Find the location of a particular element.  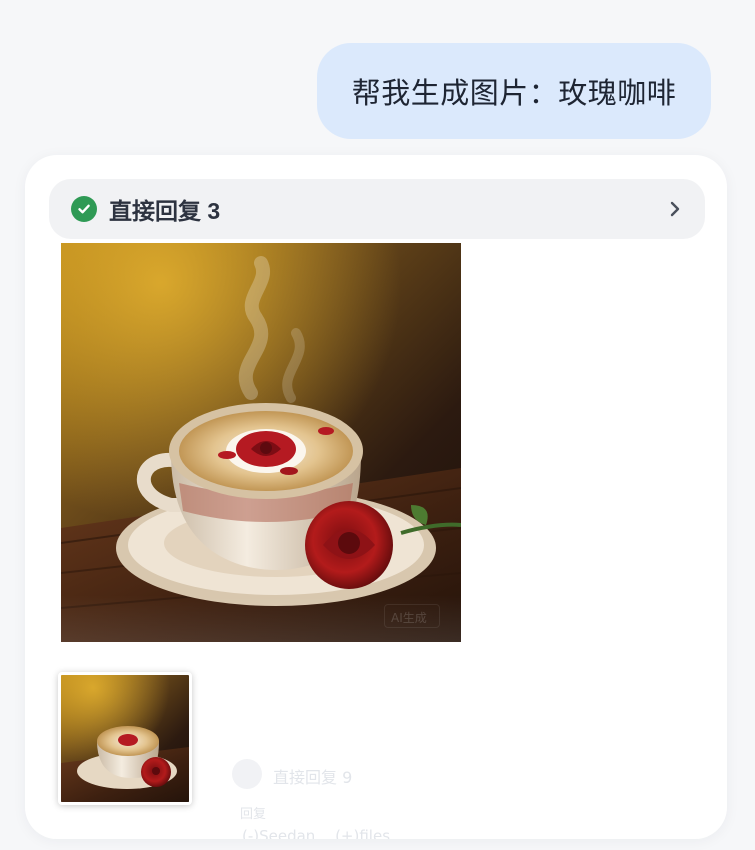

ghost-line-1: 回复 is located at coordinates (253, 814).